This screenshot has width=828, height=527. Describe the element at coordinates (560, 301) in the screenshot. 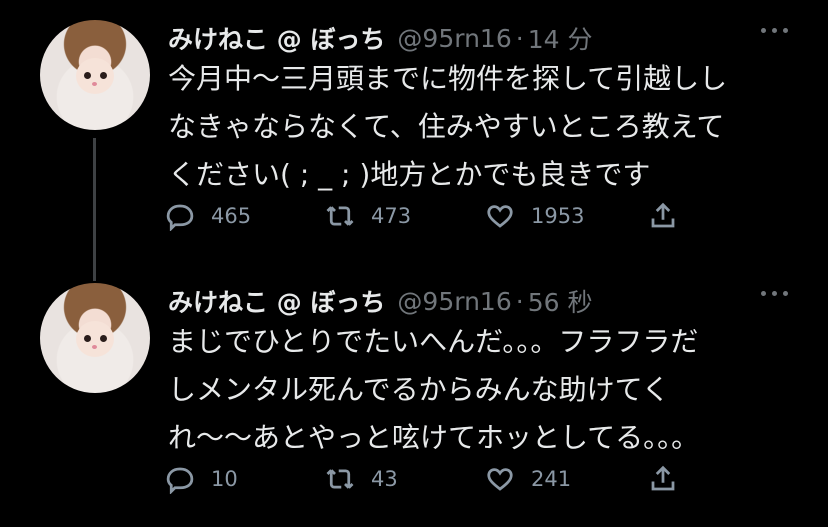

I see `timestamp: 56 秒` at that location.